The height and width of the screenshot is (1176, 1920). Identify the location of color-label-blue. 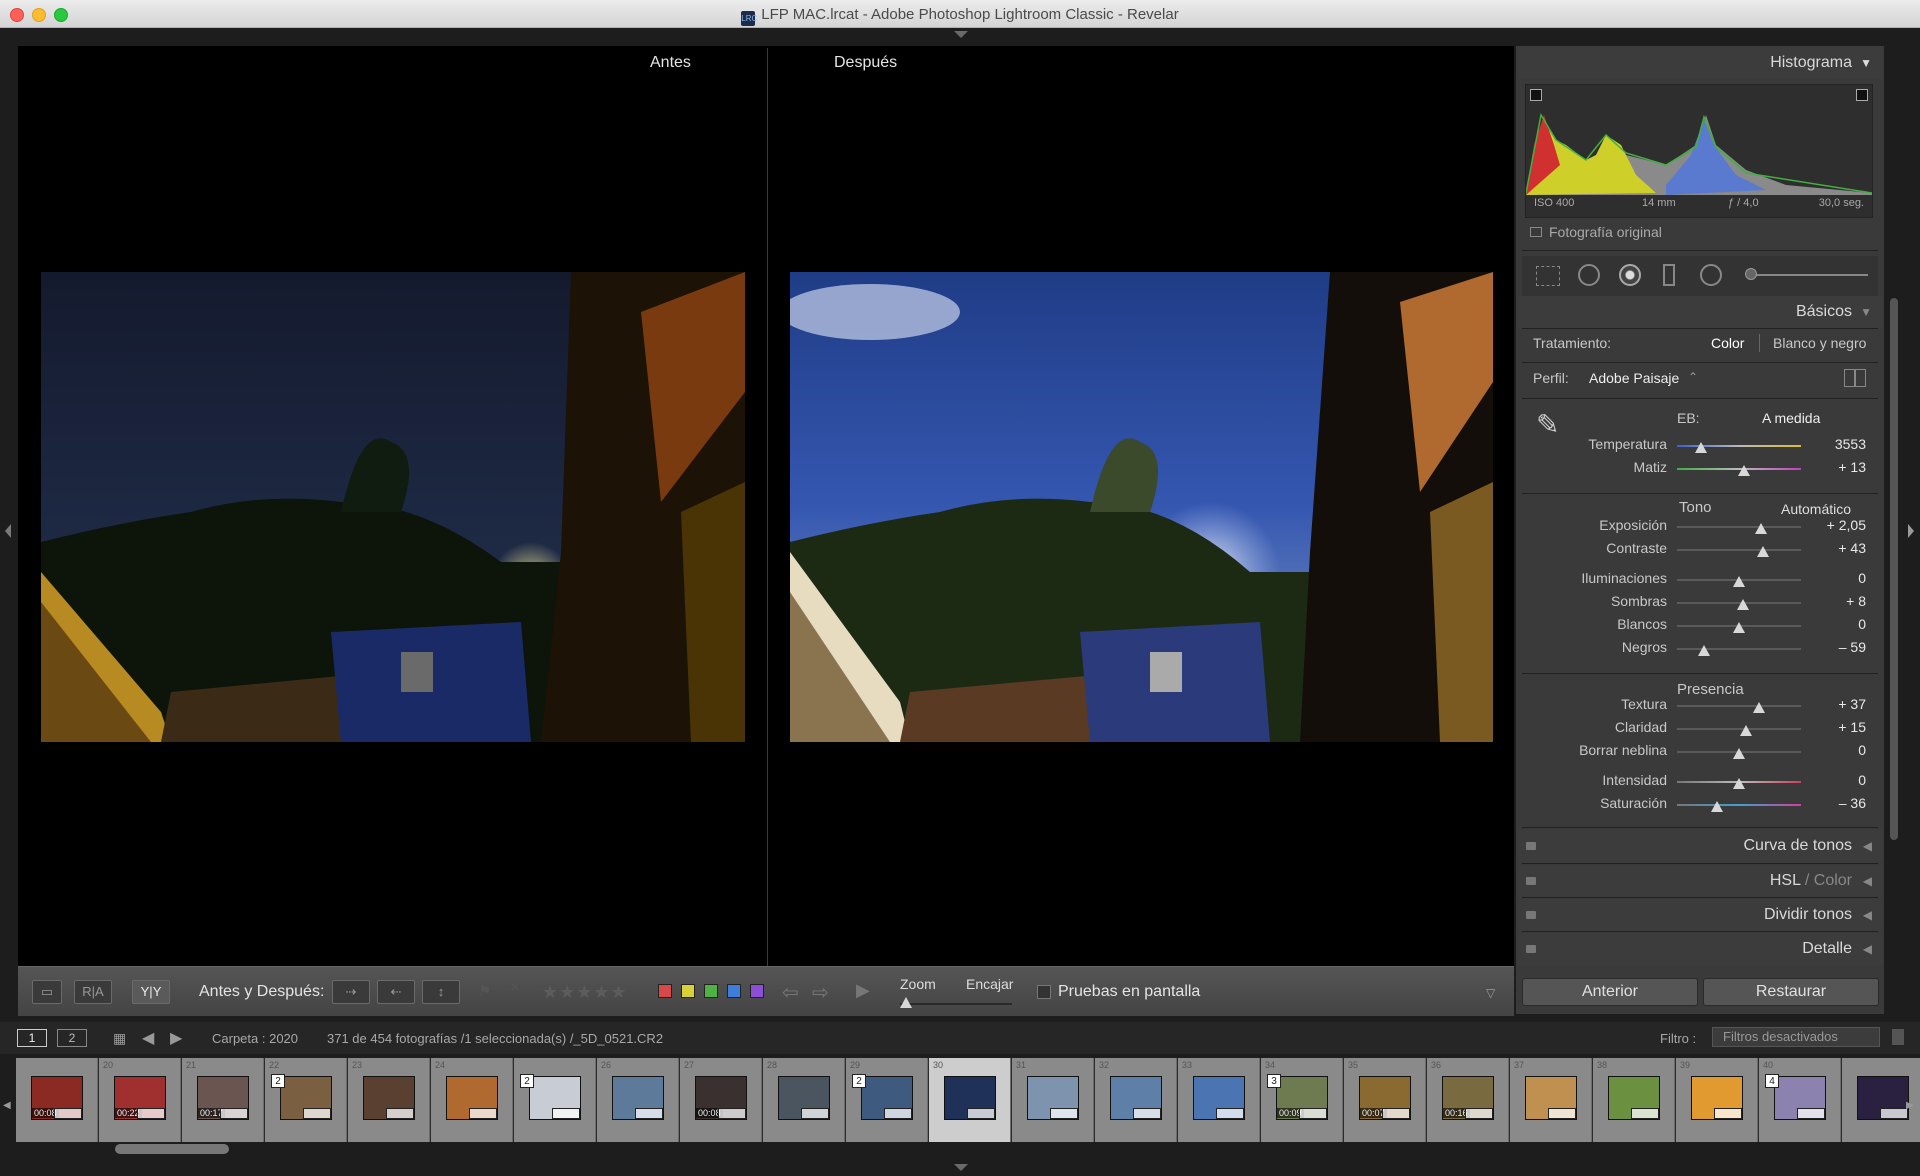
(734, 991).